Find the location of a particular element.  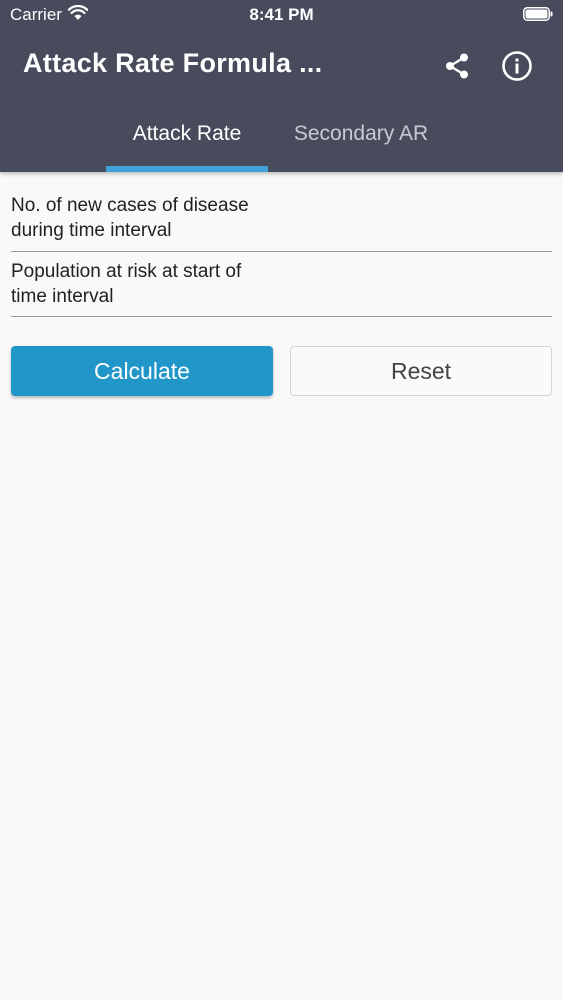

status-bar: Carrier 8:41 PM is located at coordinates (281, 15).